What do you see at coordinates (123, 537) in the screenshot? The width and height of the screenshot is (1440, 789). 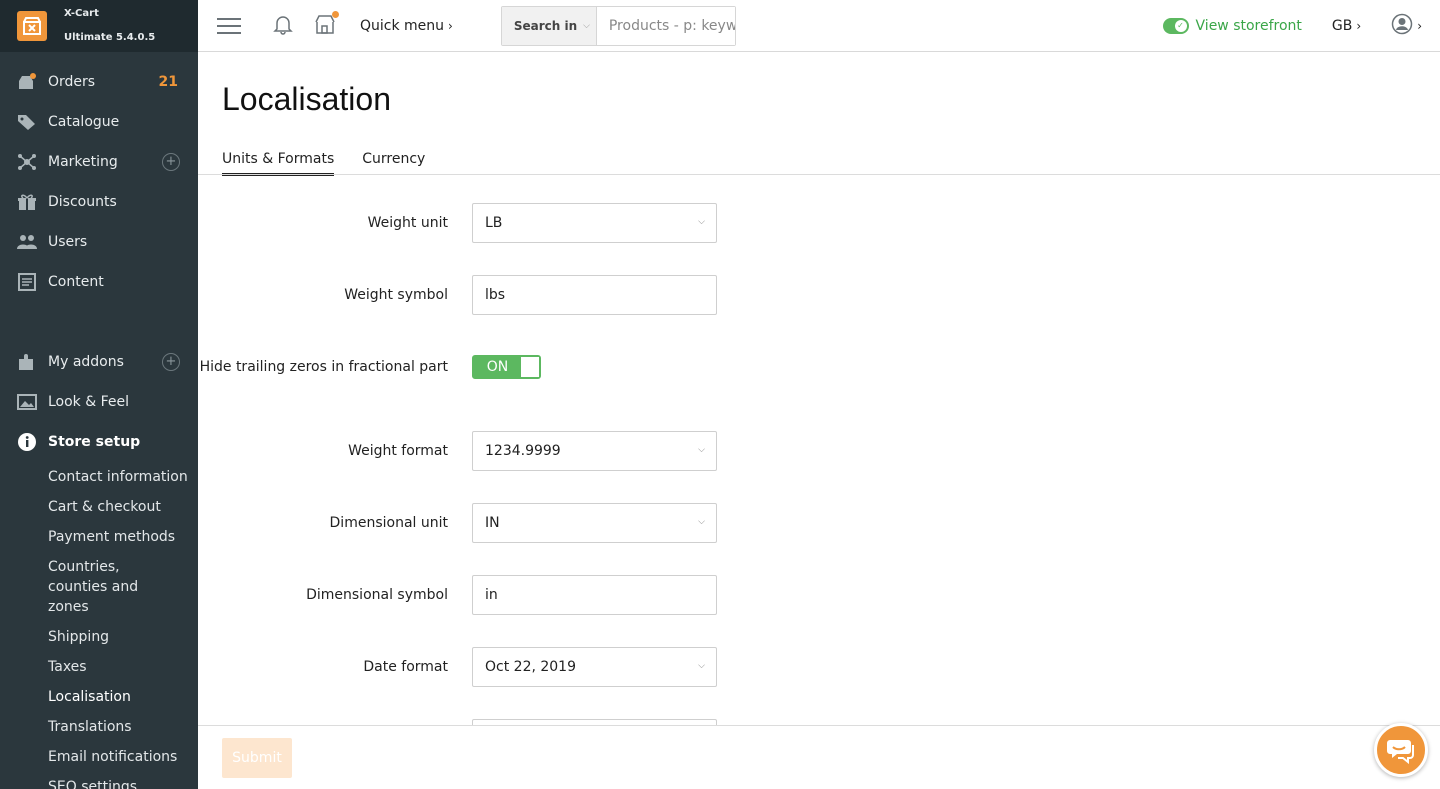 I see `submenu-payment-methods: Payment methods` at bounding box center [123, 537].